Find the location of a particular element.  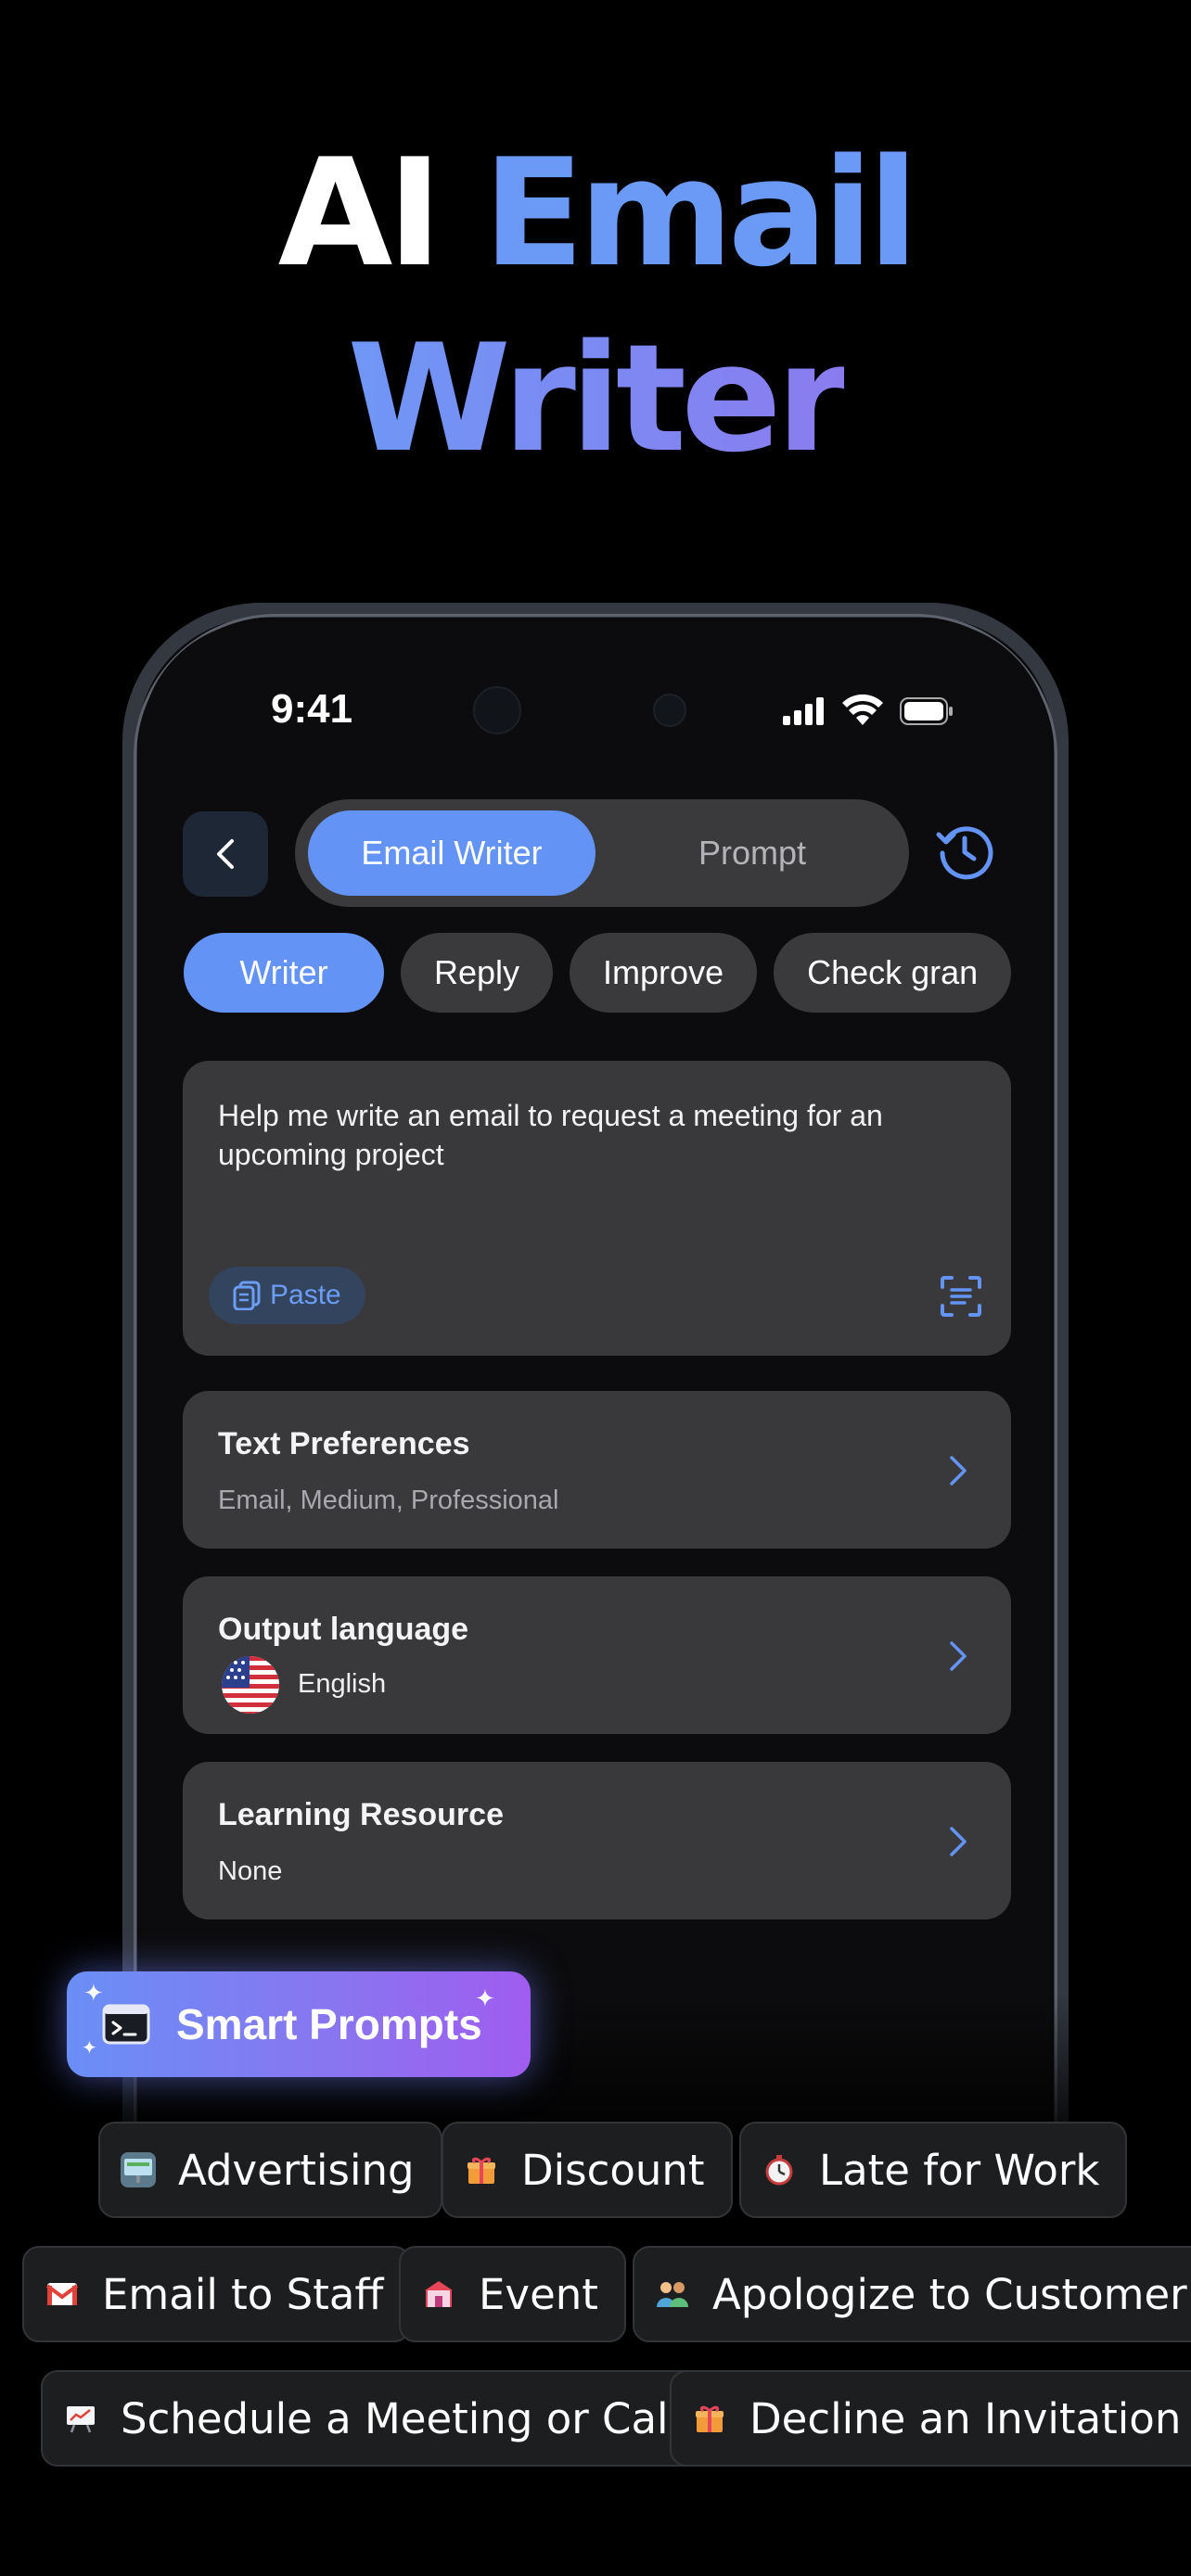

paste-button: Paste is located at coordinates (287, 1296).